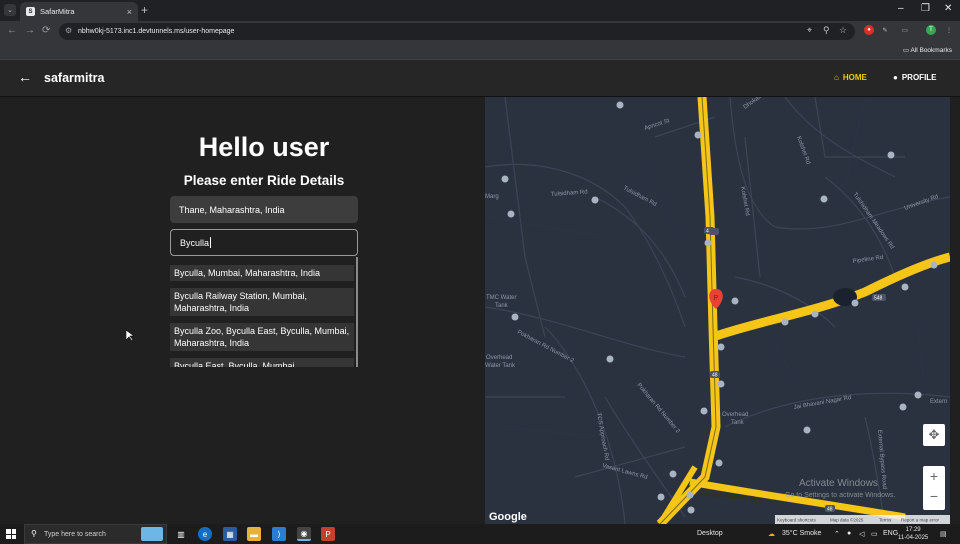  I want to click on tab-search-icon: ⌄, so click(10, 10).